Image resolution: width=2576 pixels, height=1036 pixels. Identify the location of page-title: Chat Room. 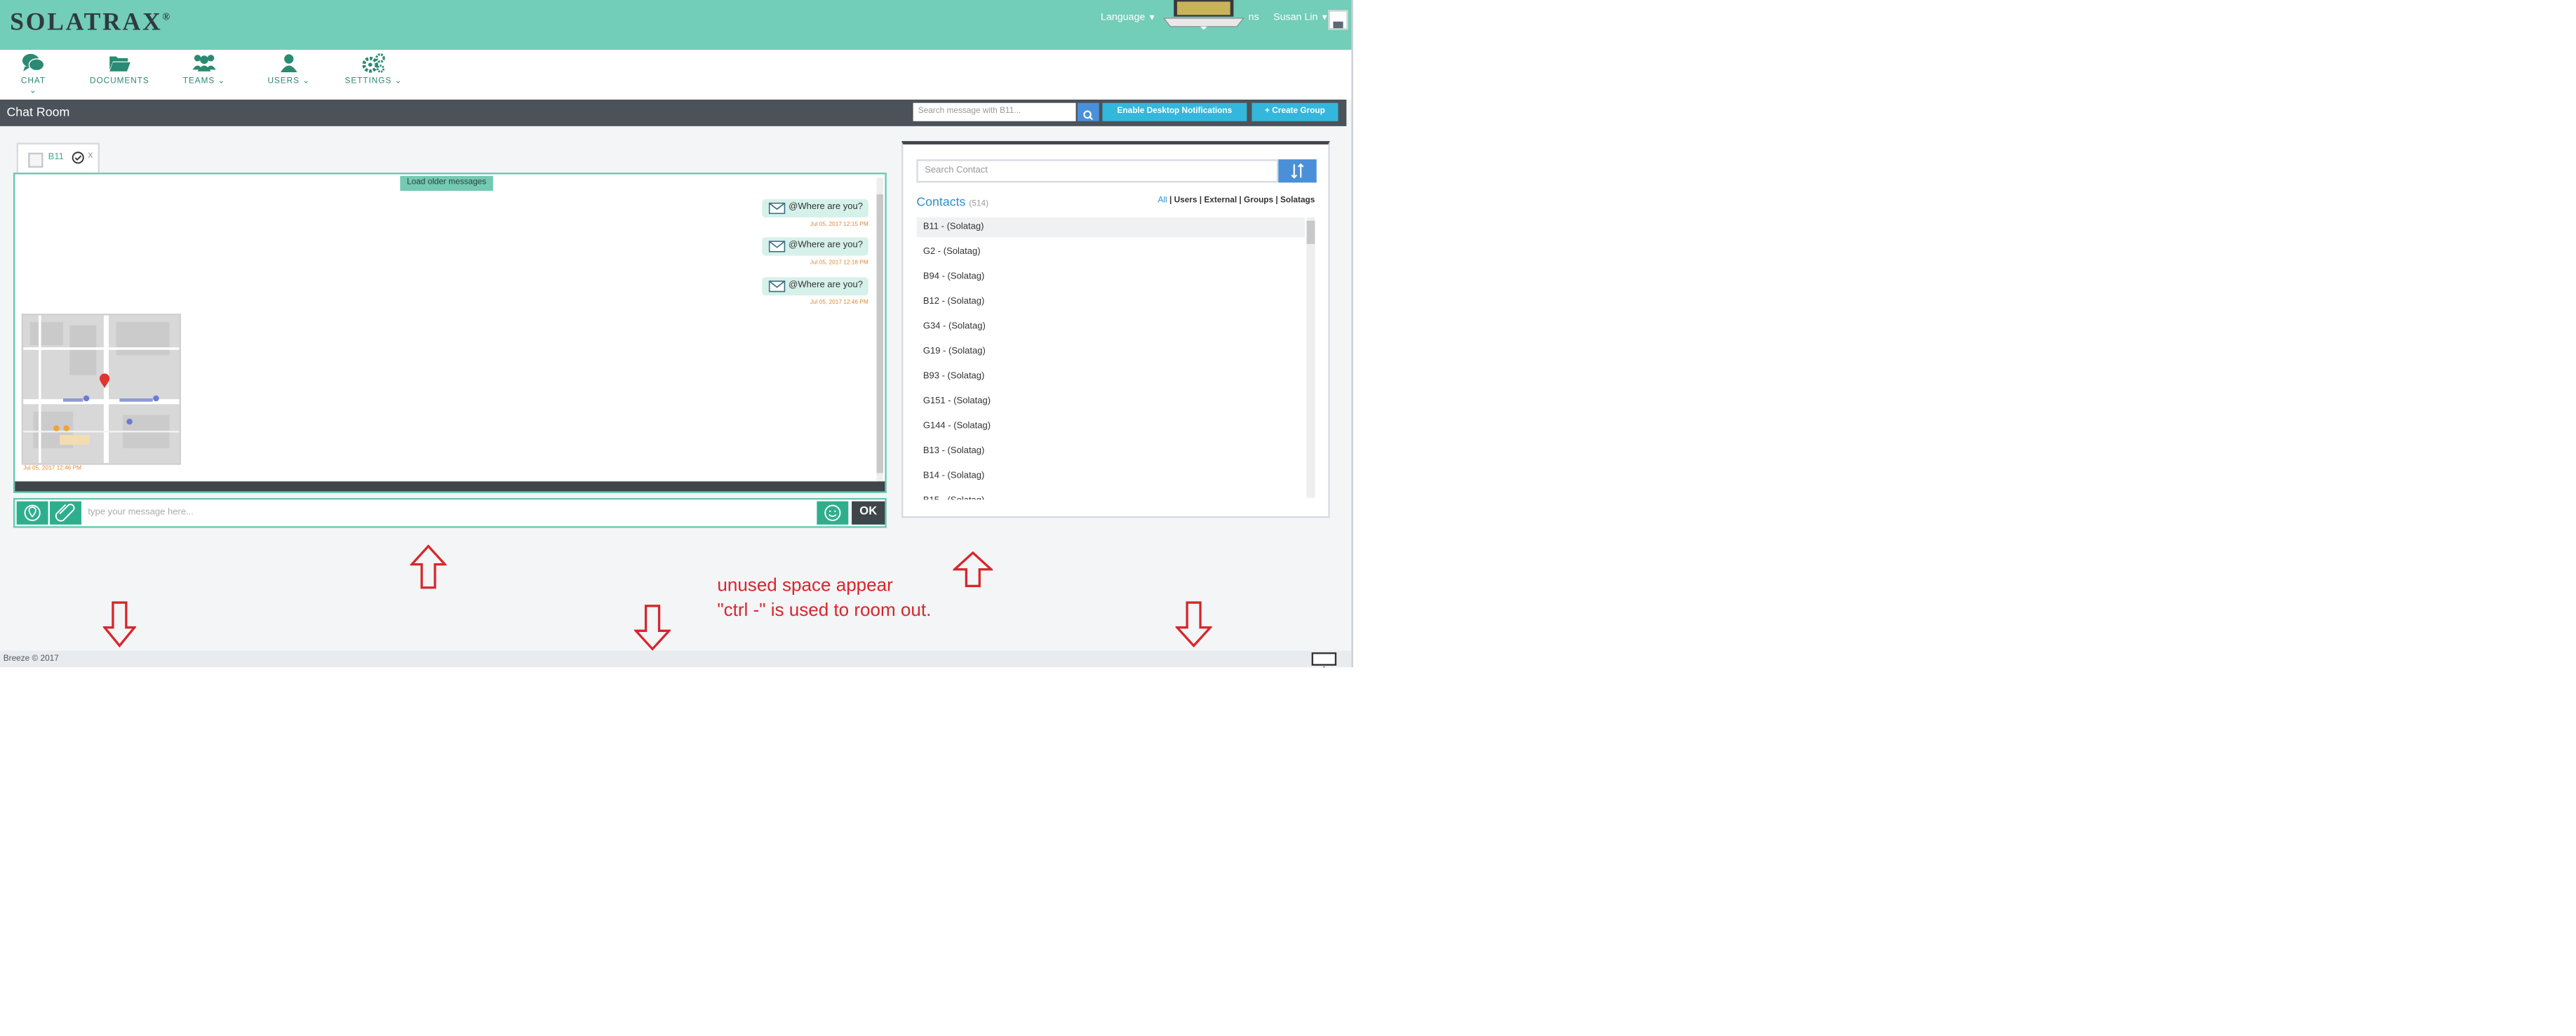
(38, 112).